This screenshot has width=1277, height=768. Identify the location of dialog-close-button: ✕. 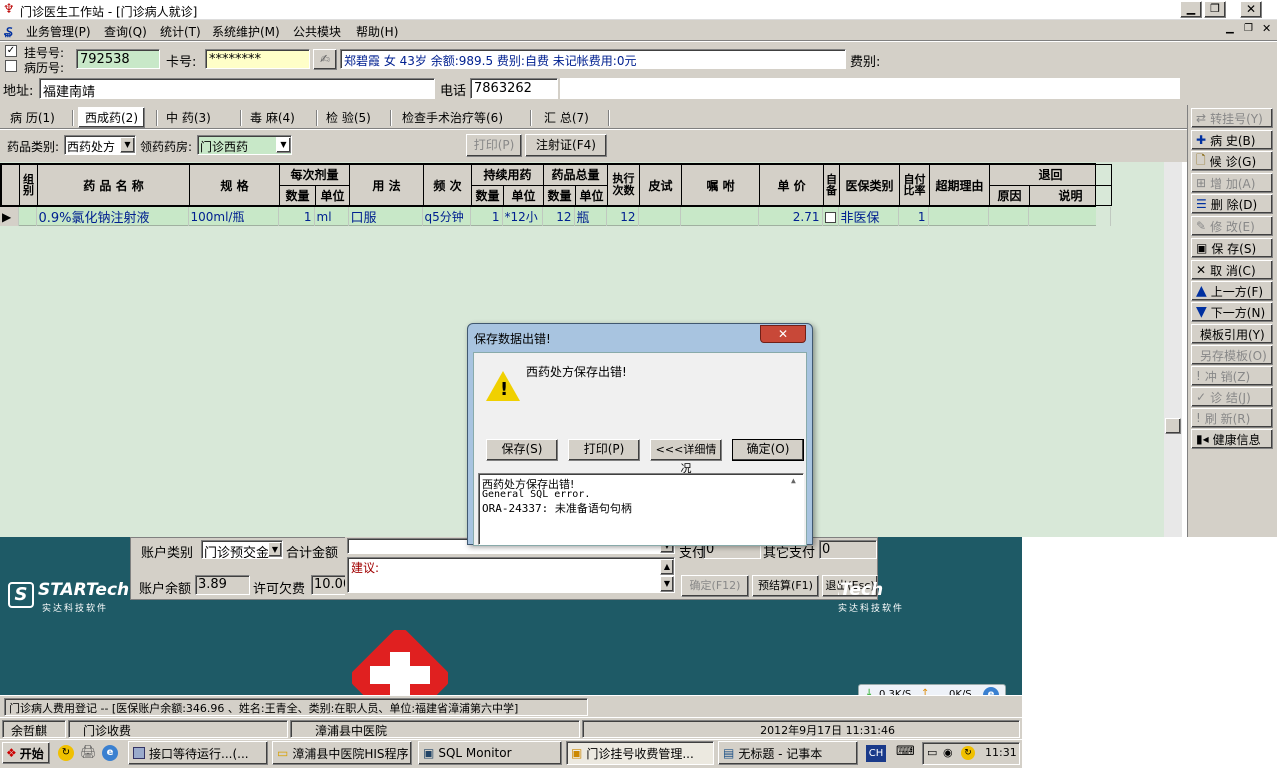
(783, 334).